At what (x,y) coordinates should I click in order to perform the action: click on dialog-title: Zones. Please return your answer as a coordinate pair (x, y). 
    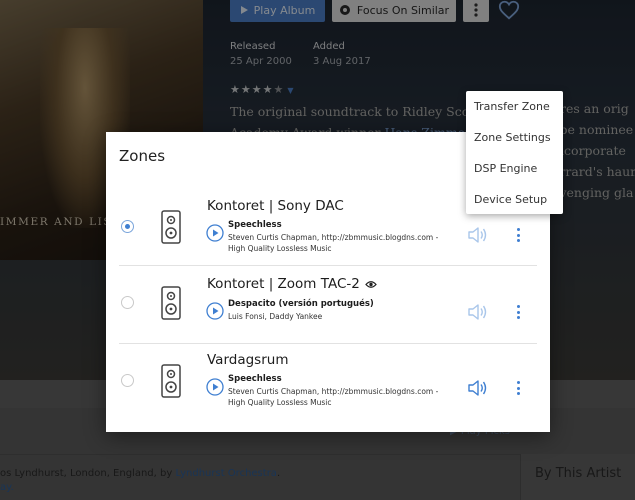
    Looking at the image, I should click on (142, 156).